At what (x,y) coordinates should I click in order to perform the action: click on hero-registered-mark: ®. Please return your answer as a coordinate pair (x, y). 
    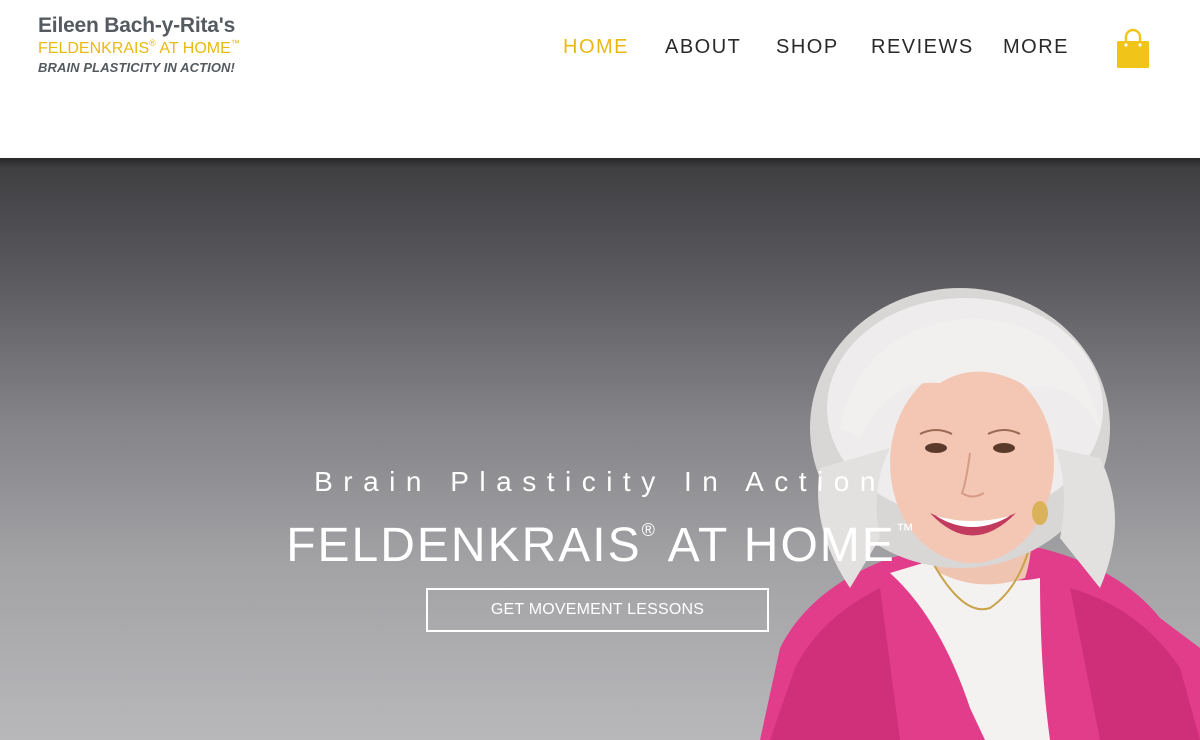
    Looking at the image, I should click on (648, 530).